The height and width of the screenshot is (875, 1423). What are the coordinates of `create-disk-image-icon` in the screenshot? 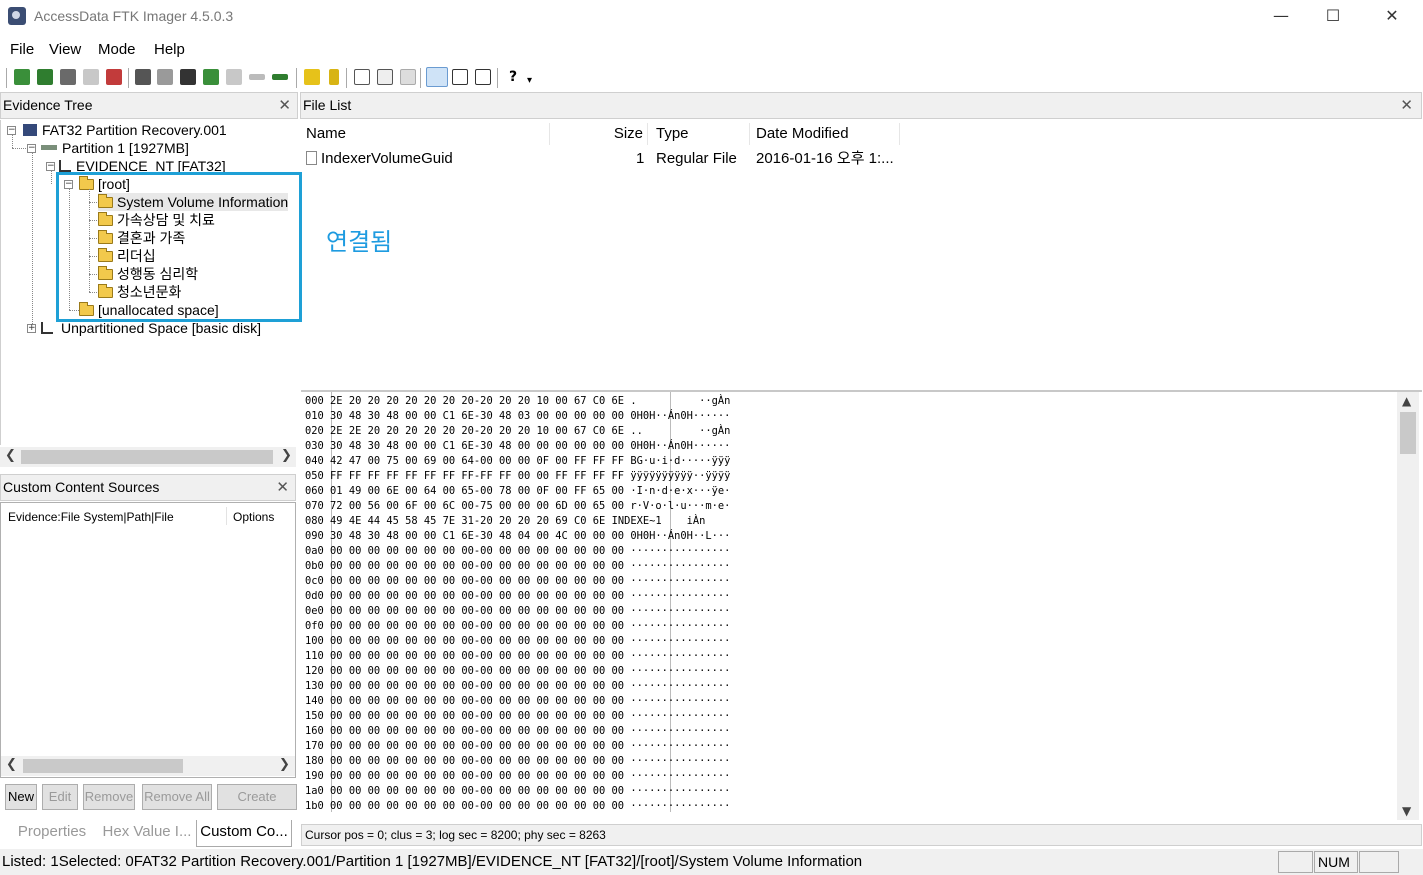 It's located at (143, 77).